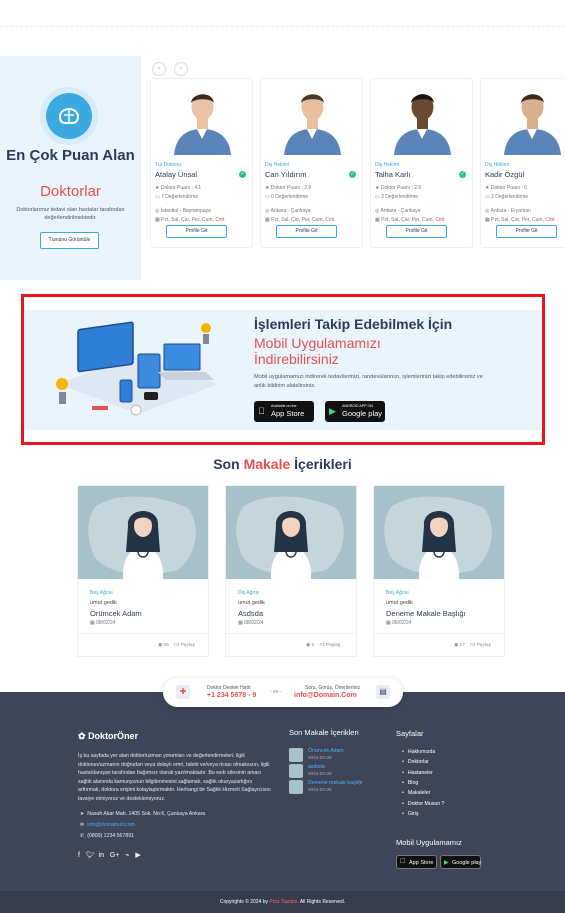 This screenshot has width=565, height=913. Describe the element at coordinates (90, 855) in the screenshot. I see `twitter-icon: 🐦︎` at that location.